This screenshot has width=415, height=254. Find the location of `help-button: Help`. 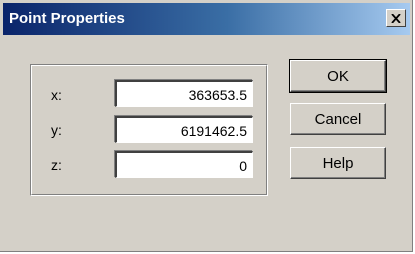

help-button: Help is located at coordinates (338, 163).